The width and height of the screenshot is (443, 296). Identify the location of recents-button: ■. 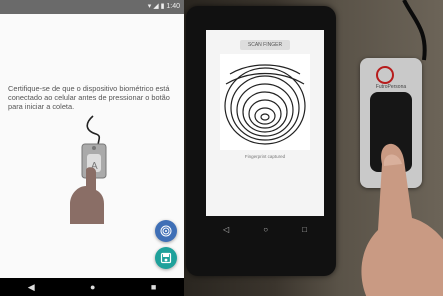
(153, 287).